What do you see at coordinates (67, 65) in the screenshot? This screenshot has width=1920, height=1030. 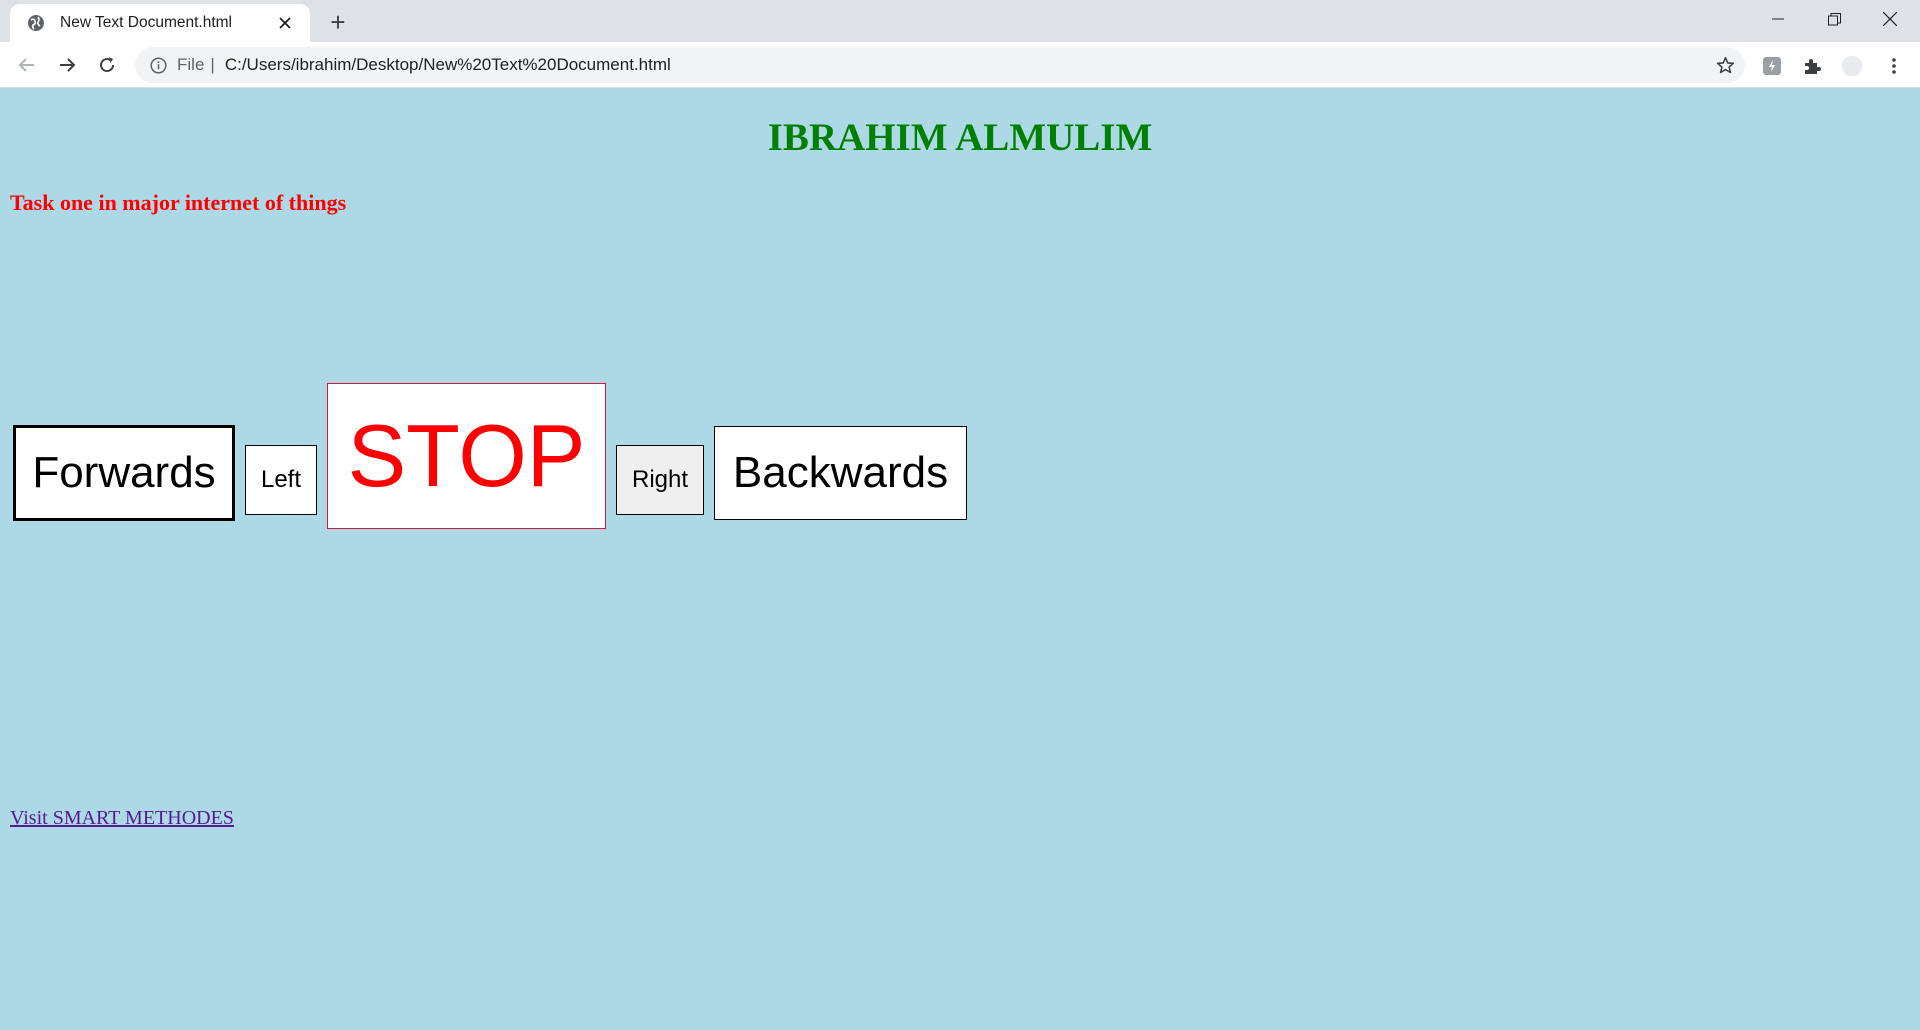 I see `forward-arrow-icon` at bounding box center [67, 65].